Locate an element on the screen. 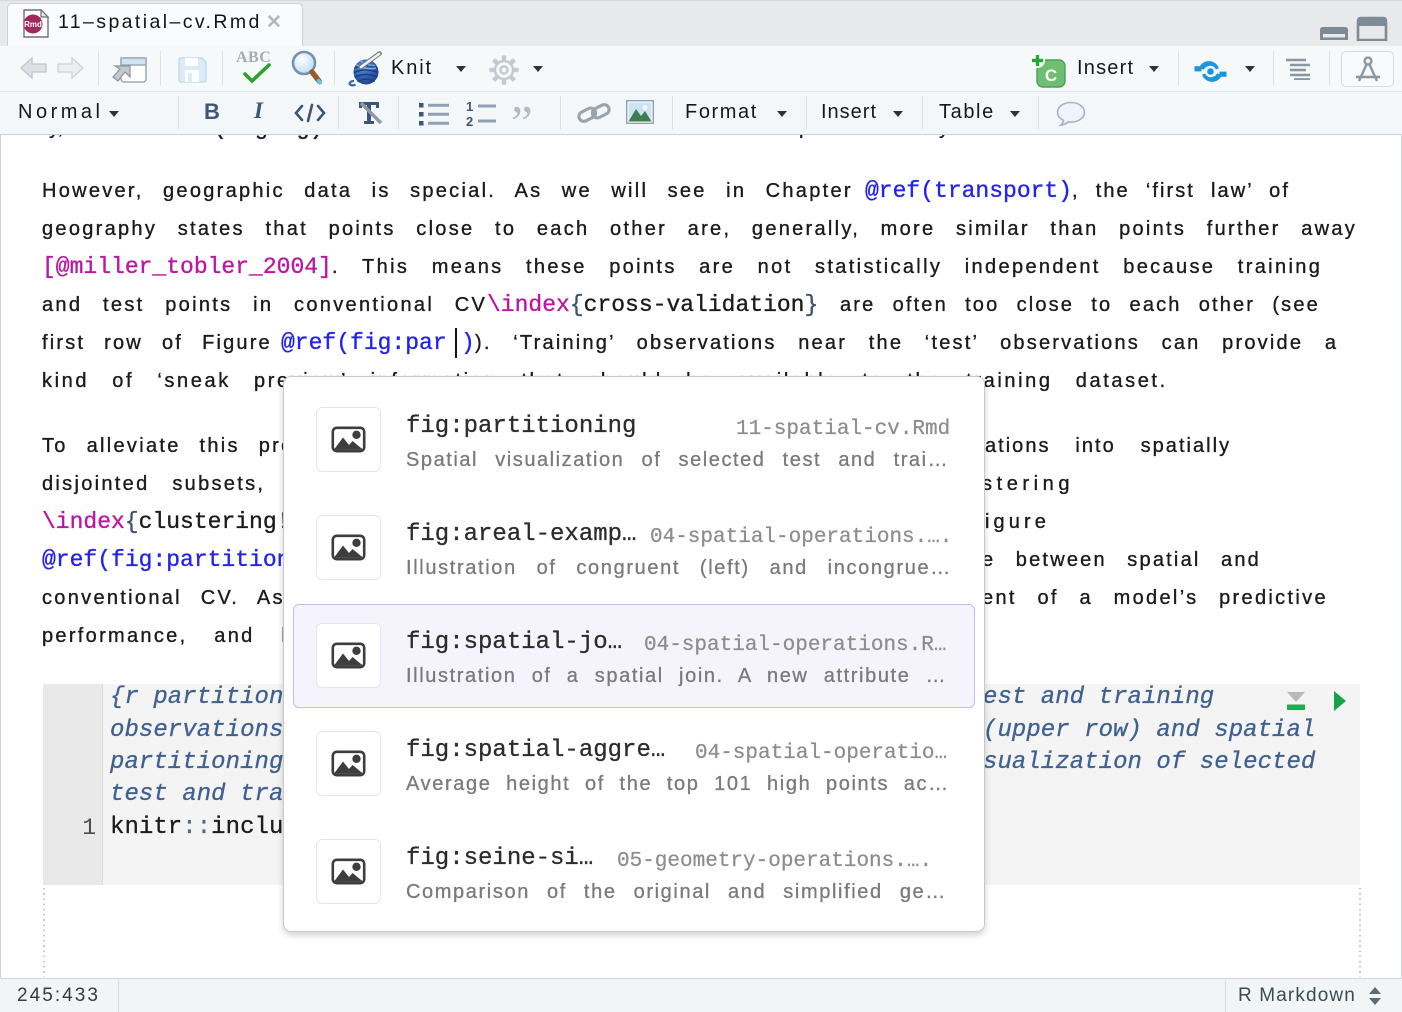 This screenshot has height=1012, width=1402. svg-text: Rmd is located at coordinates (33, 24).